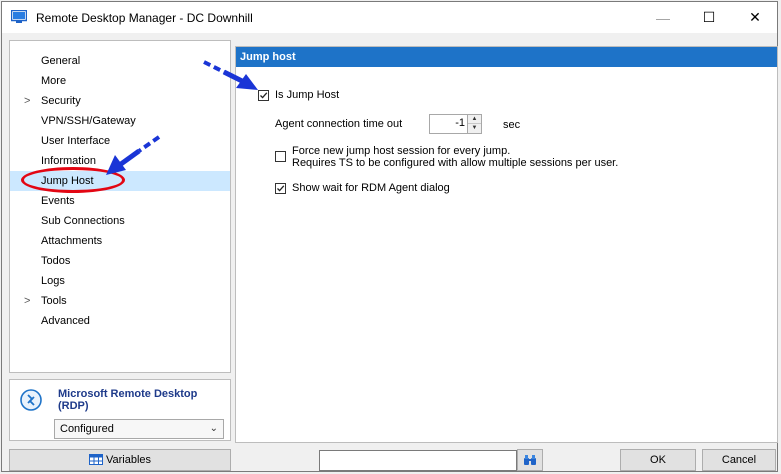  What do you see at coordinates (663, 17) in the screenshot?
I see `minimize-button: —` at bounding box center [663, 17].